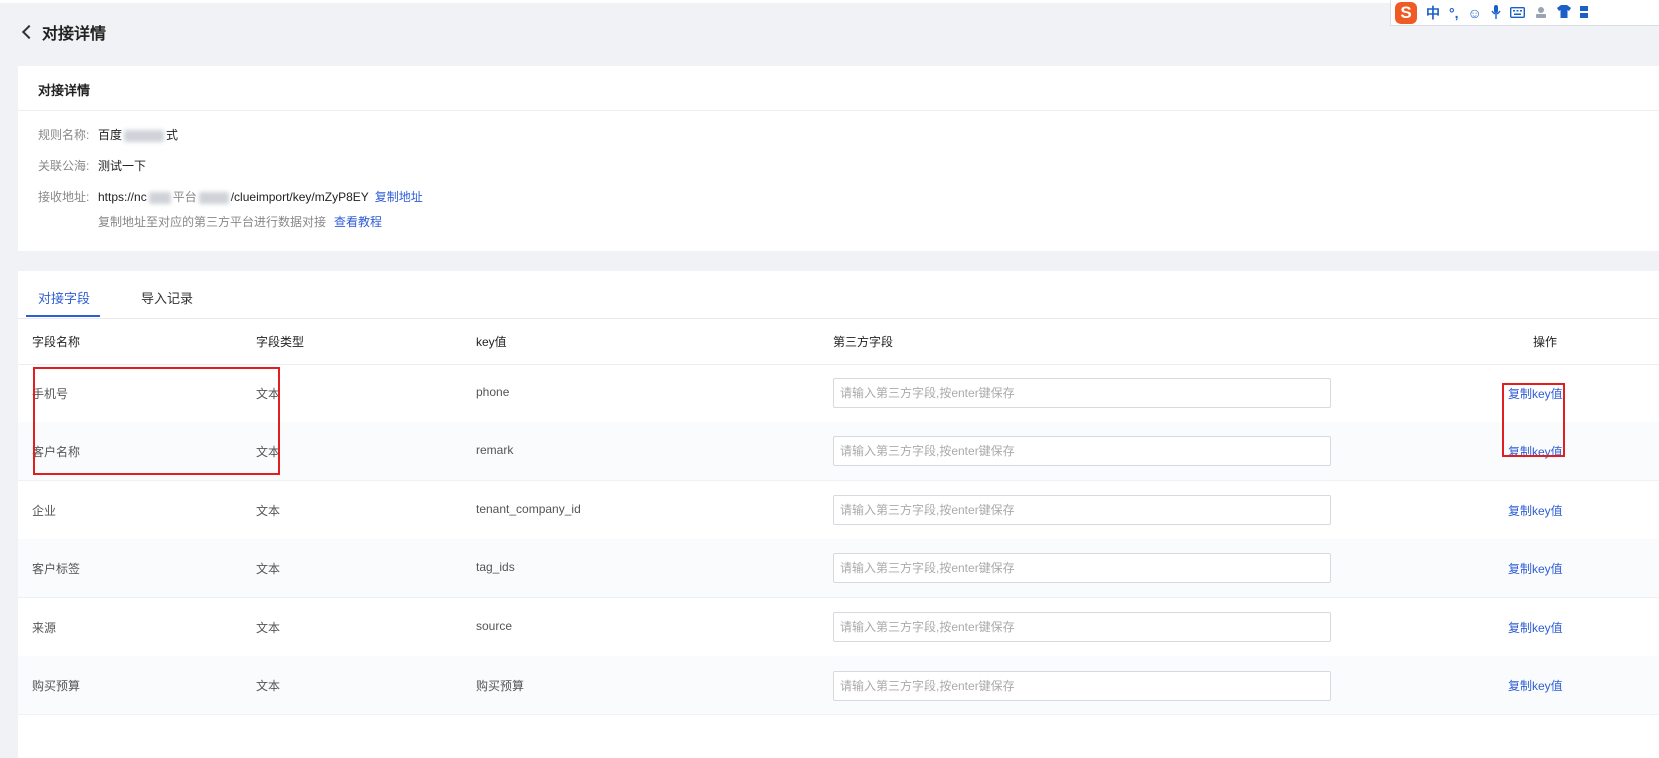 The image size is (1659, 758). I want to click on field-key: remark, so click(495, 450).